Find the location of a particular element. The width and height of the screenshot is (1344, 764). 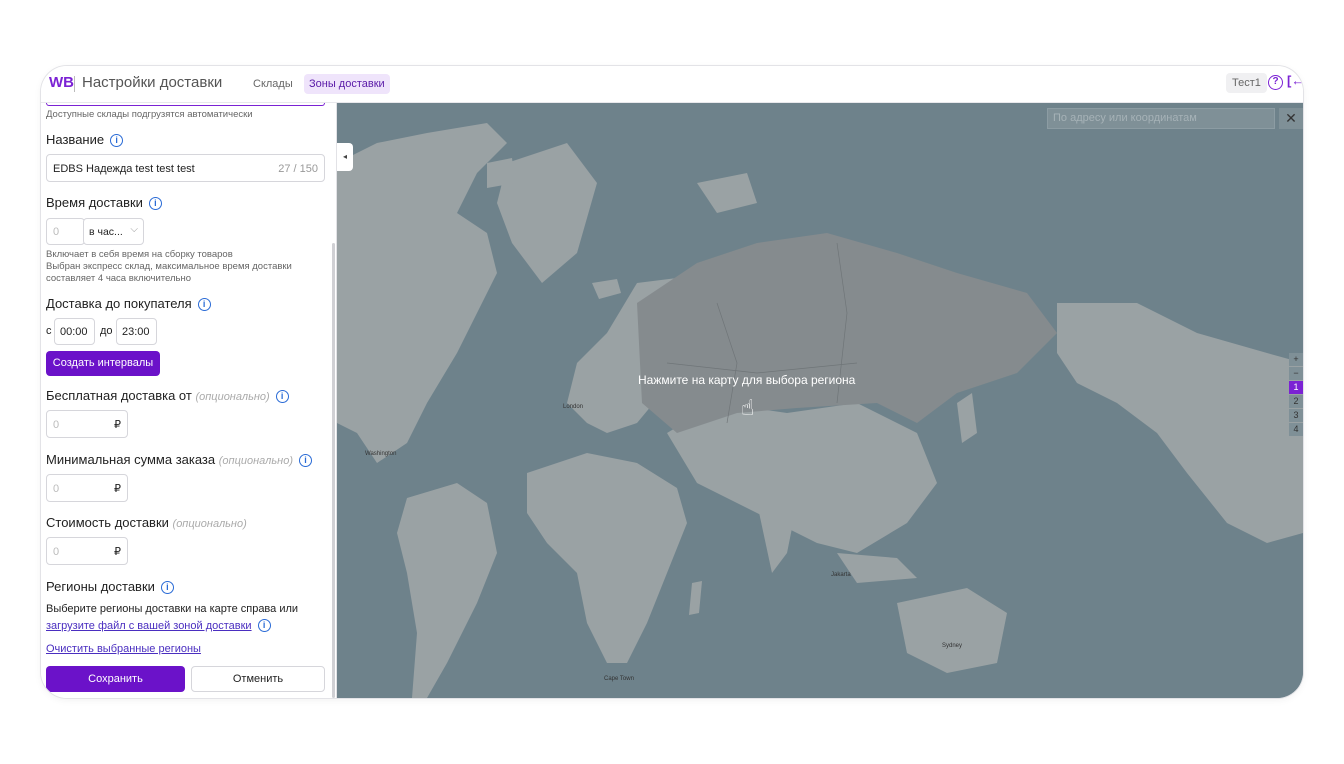

zoom-level-1: 1 is located at coordinates (1296, 387).